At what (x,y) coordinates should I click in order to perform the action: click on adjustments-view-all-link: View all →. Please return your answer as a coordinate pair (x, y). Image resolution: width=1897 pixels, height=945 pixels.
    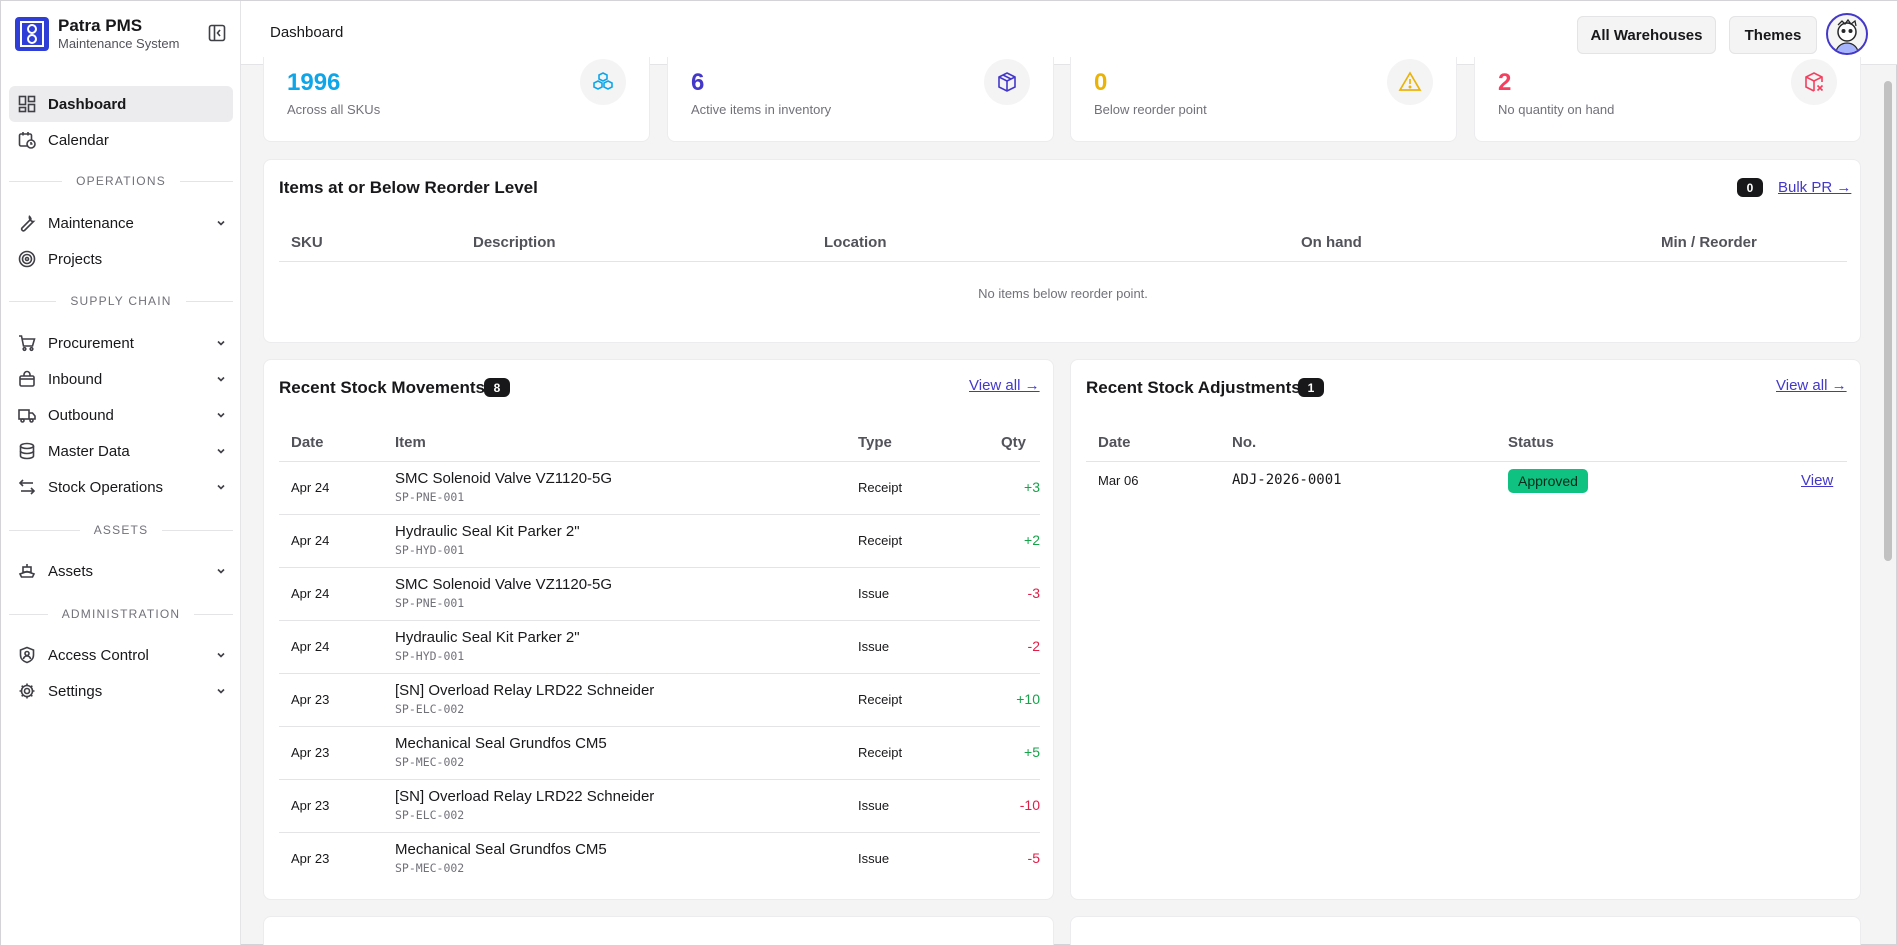
    Looking at the image, I should click on (1811, 385).